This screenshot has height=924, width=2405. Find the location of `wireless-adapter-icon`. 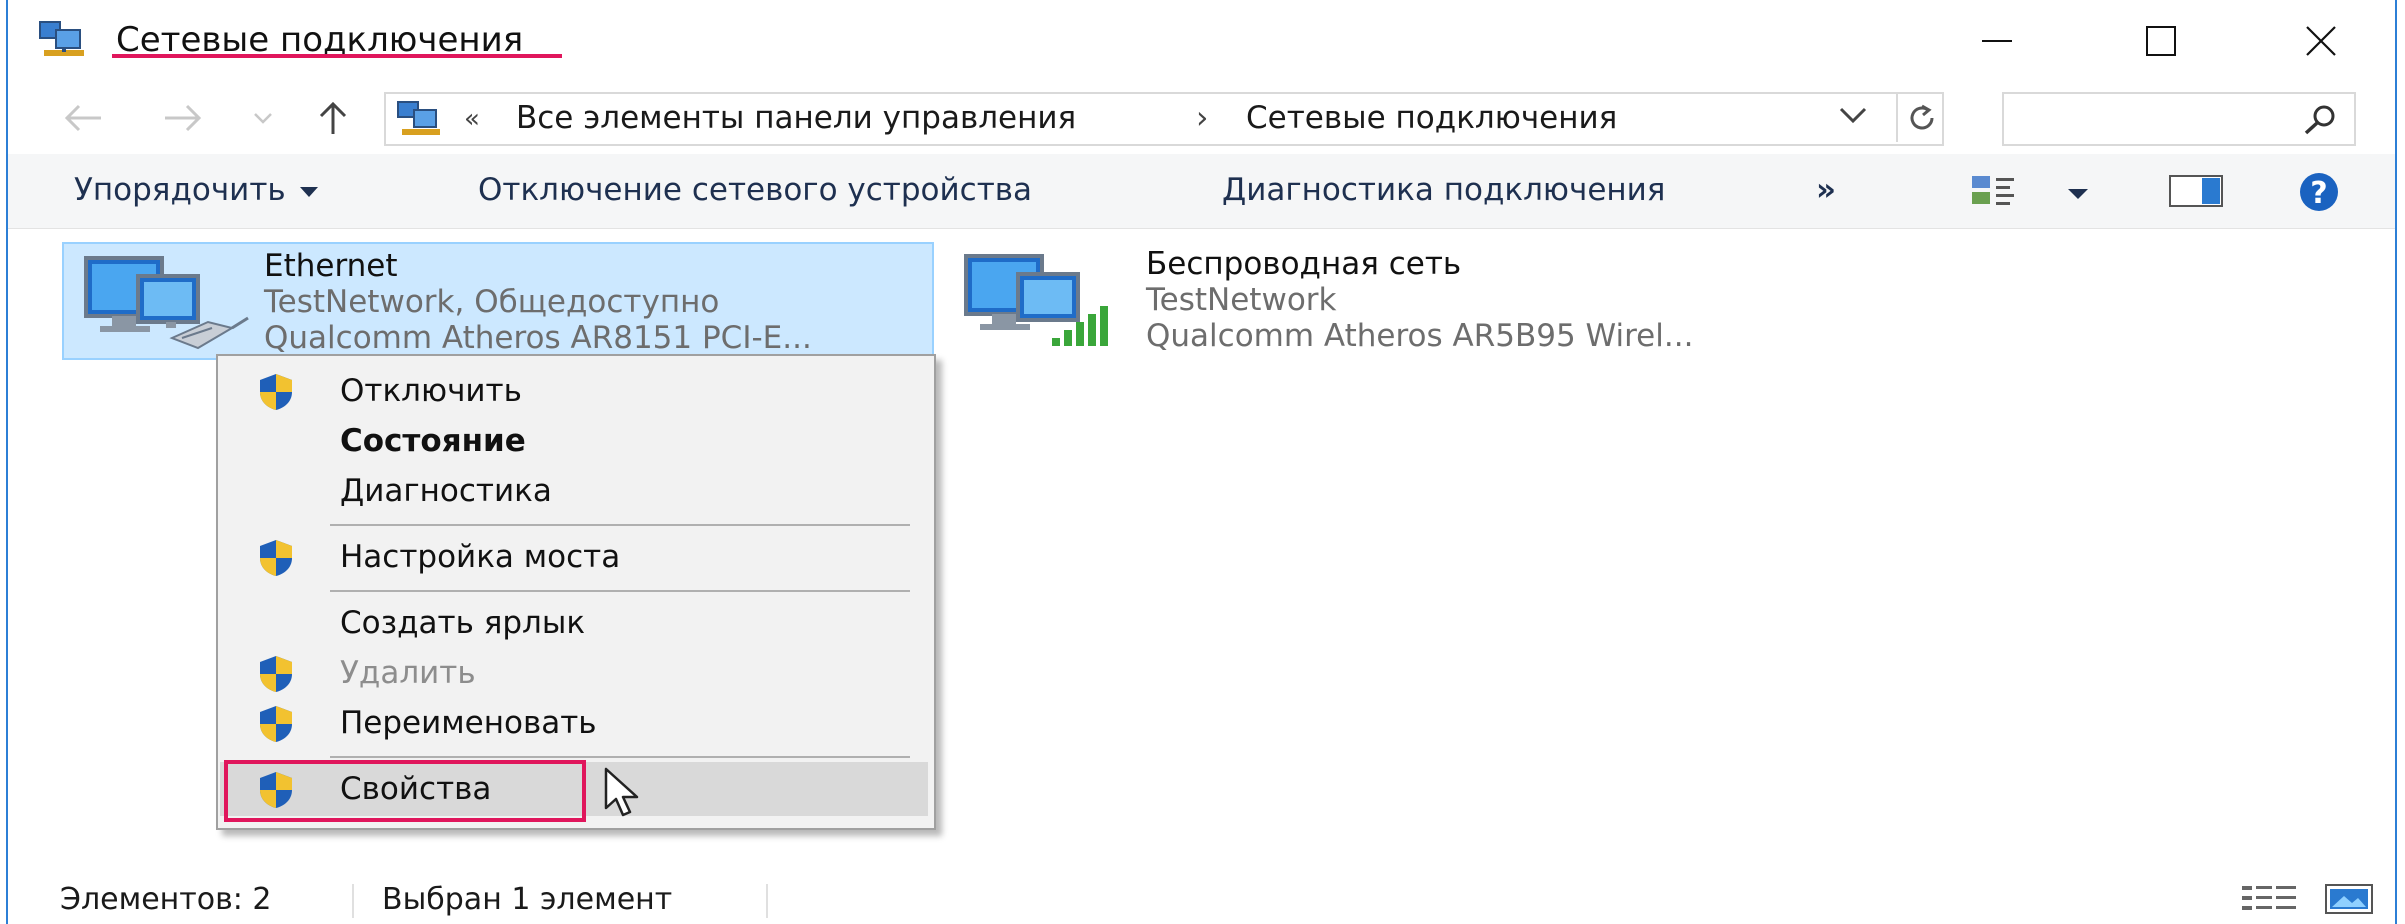

wireless-adapter-icon is located at coordinates (1047, 304).